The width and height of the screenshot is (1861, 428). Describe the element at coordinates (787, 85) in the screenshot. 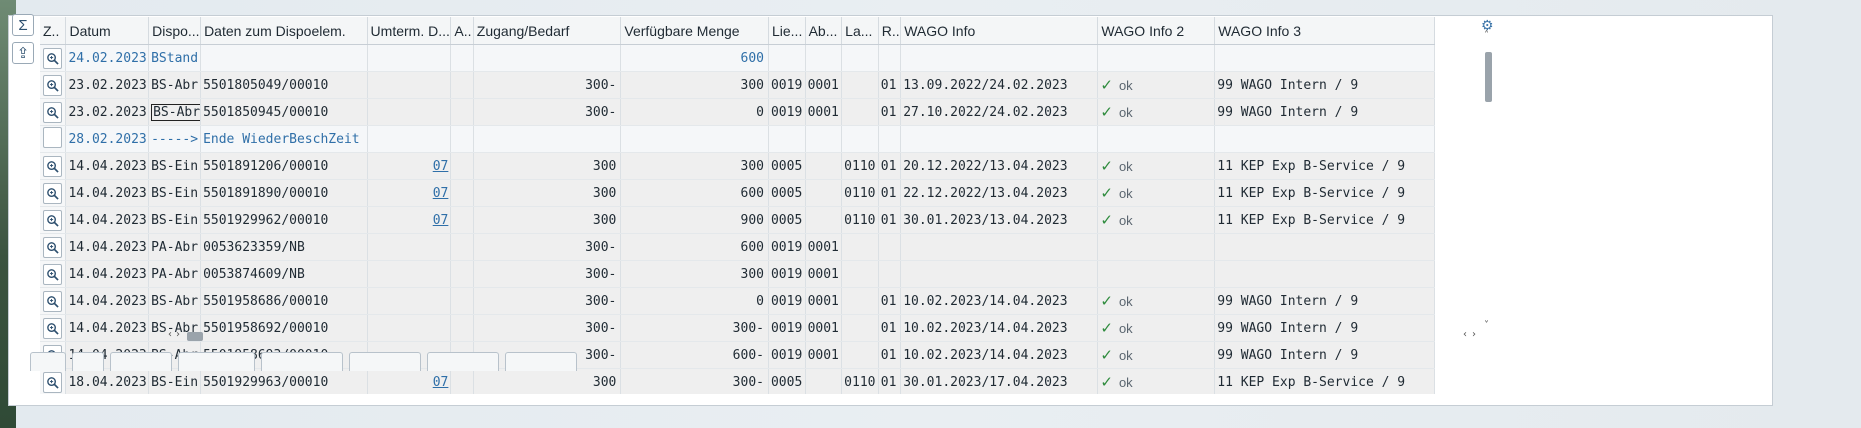

I see `cell-lie: 0019` at that location.